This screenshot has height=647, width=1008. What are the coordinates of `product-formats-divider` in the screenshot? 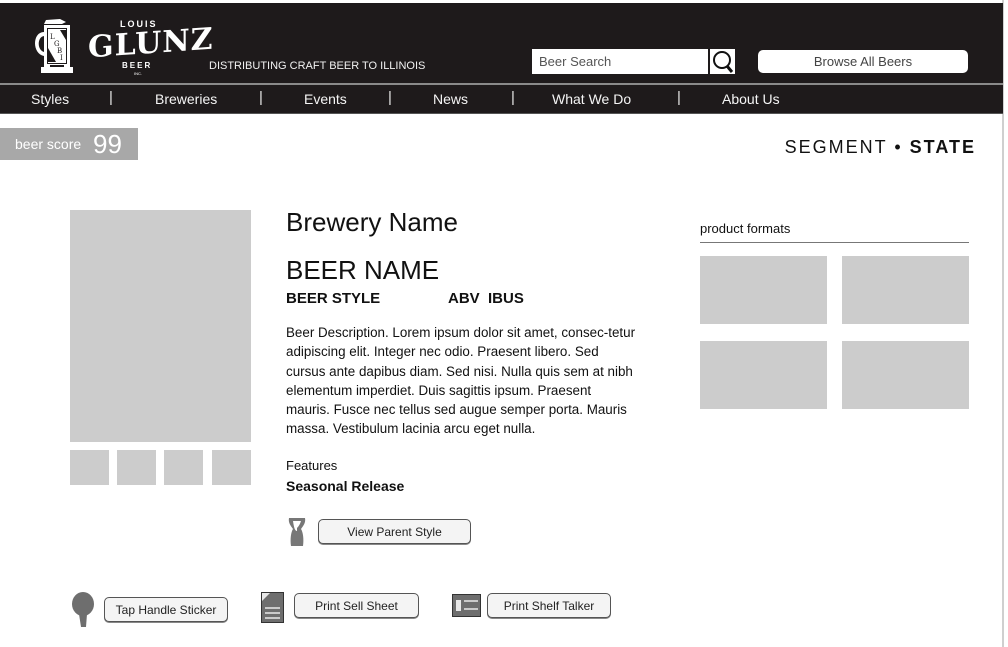 It's located at (834, 242).